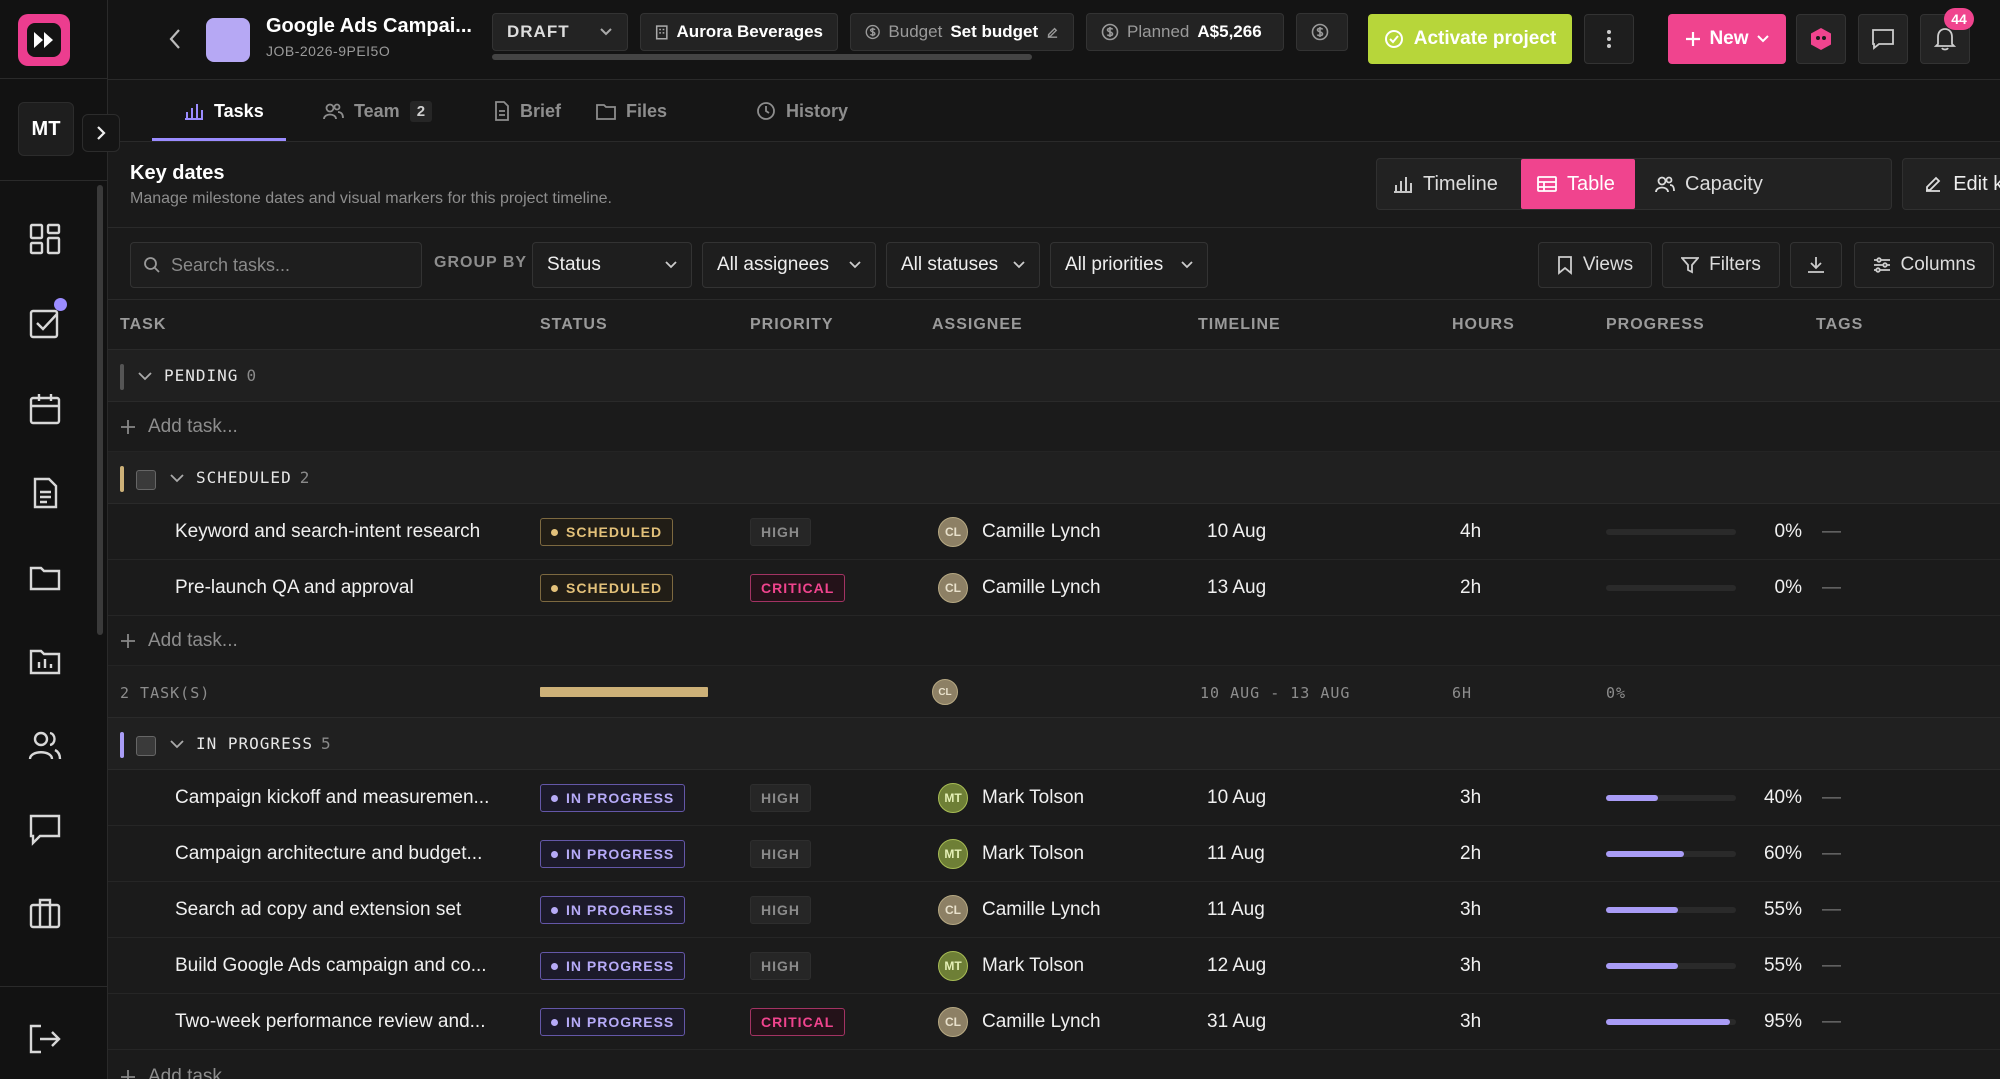 Image resolution: width=2000 pixels, height=1079 pixels. What do you see at coordinates (45, 745) in the screenshot?
I see `users-icon` at bounding box center [45, 745].